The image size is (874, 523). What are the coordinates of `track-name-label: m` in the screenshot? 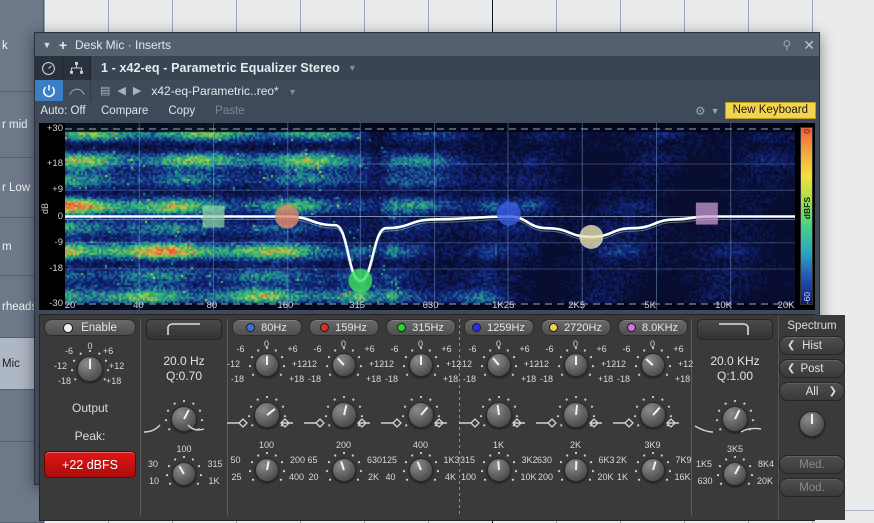 It's located at (7, 246).